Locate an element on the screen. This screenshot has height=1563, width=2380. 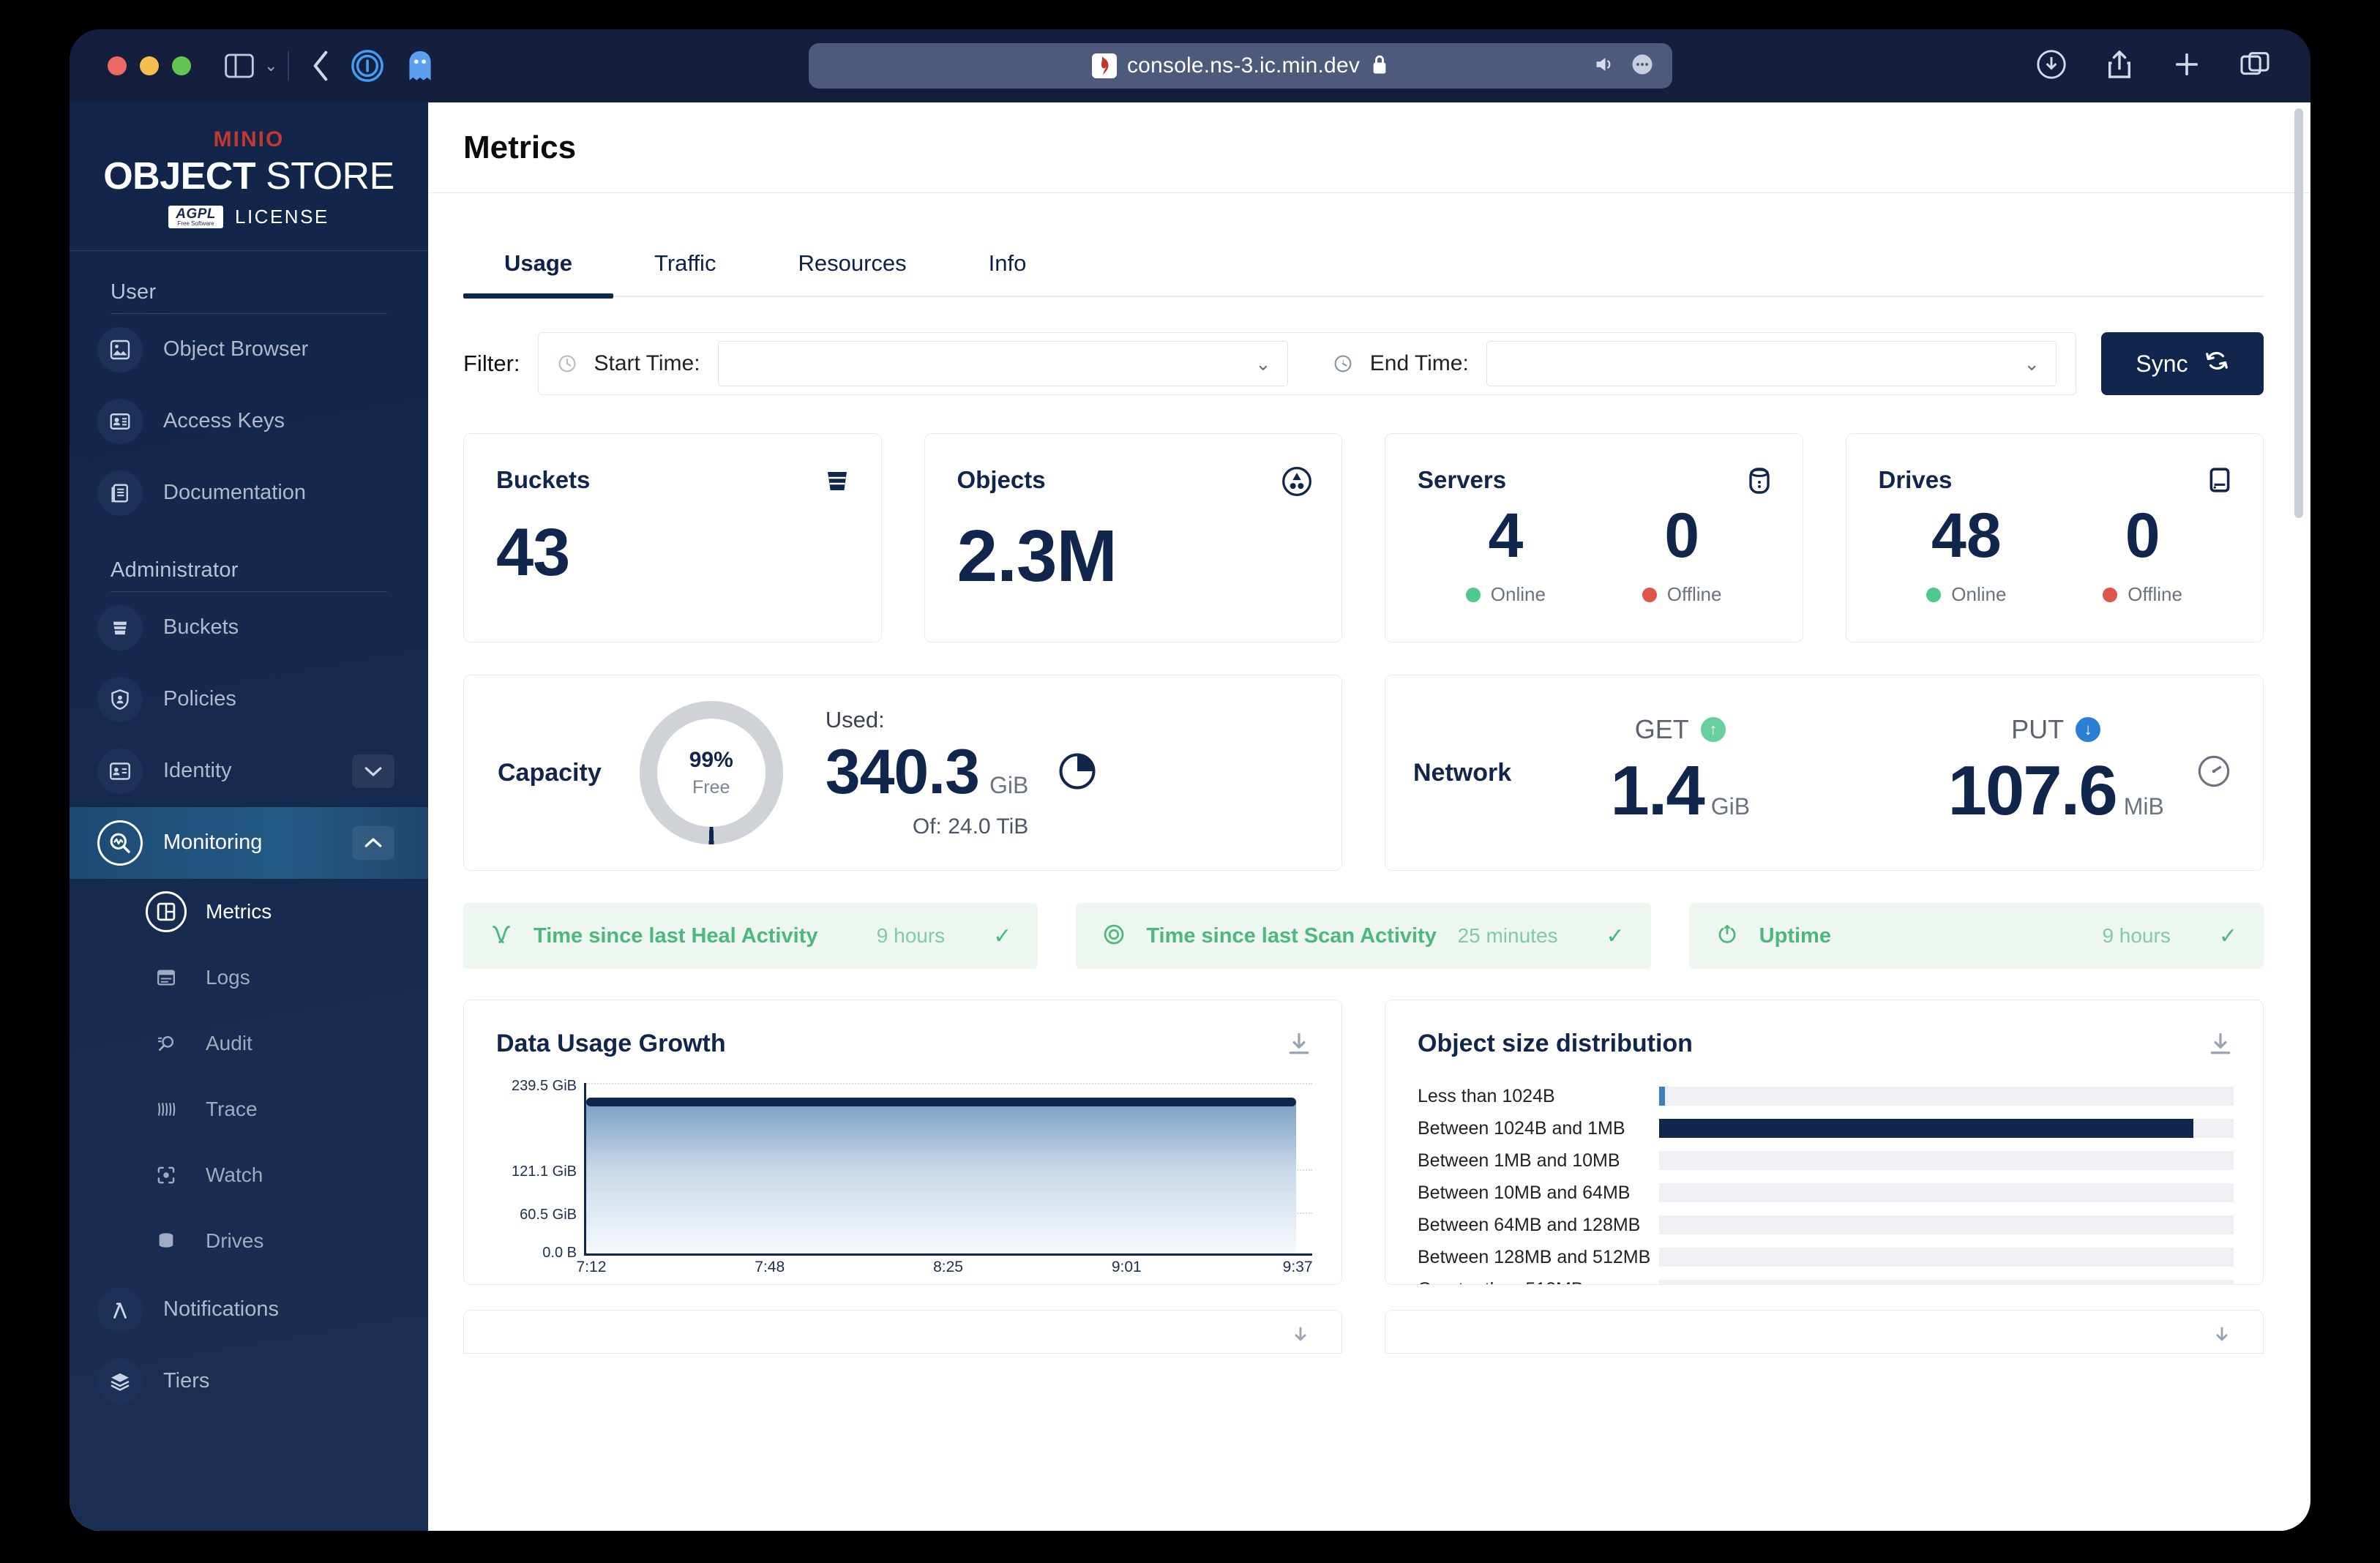
objects-icon is located at coordinates (1296, 484).